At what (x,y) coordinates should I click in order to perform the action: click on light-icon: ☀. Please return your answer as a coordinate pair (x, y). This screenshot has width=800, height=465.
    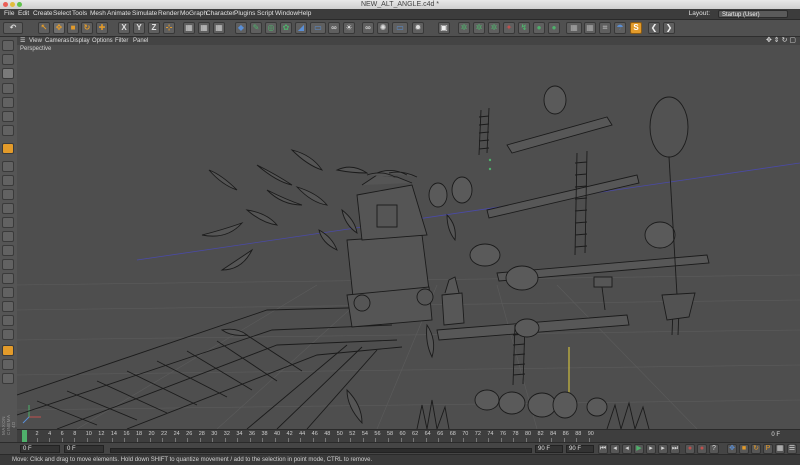
    Looking at the image, I should click on (349, 28).